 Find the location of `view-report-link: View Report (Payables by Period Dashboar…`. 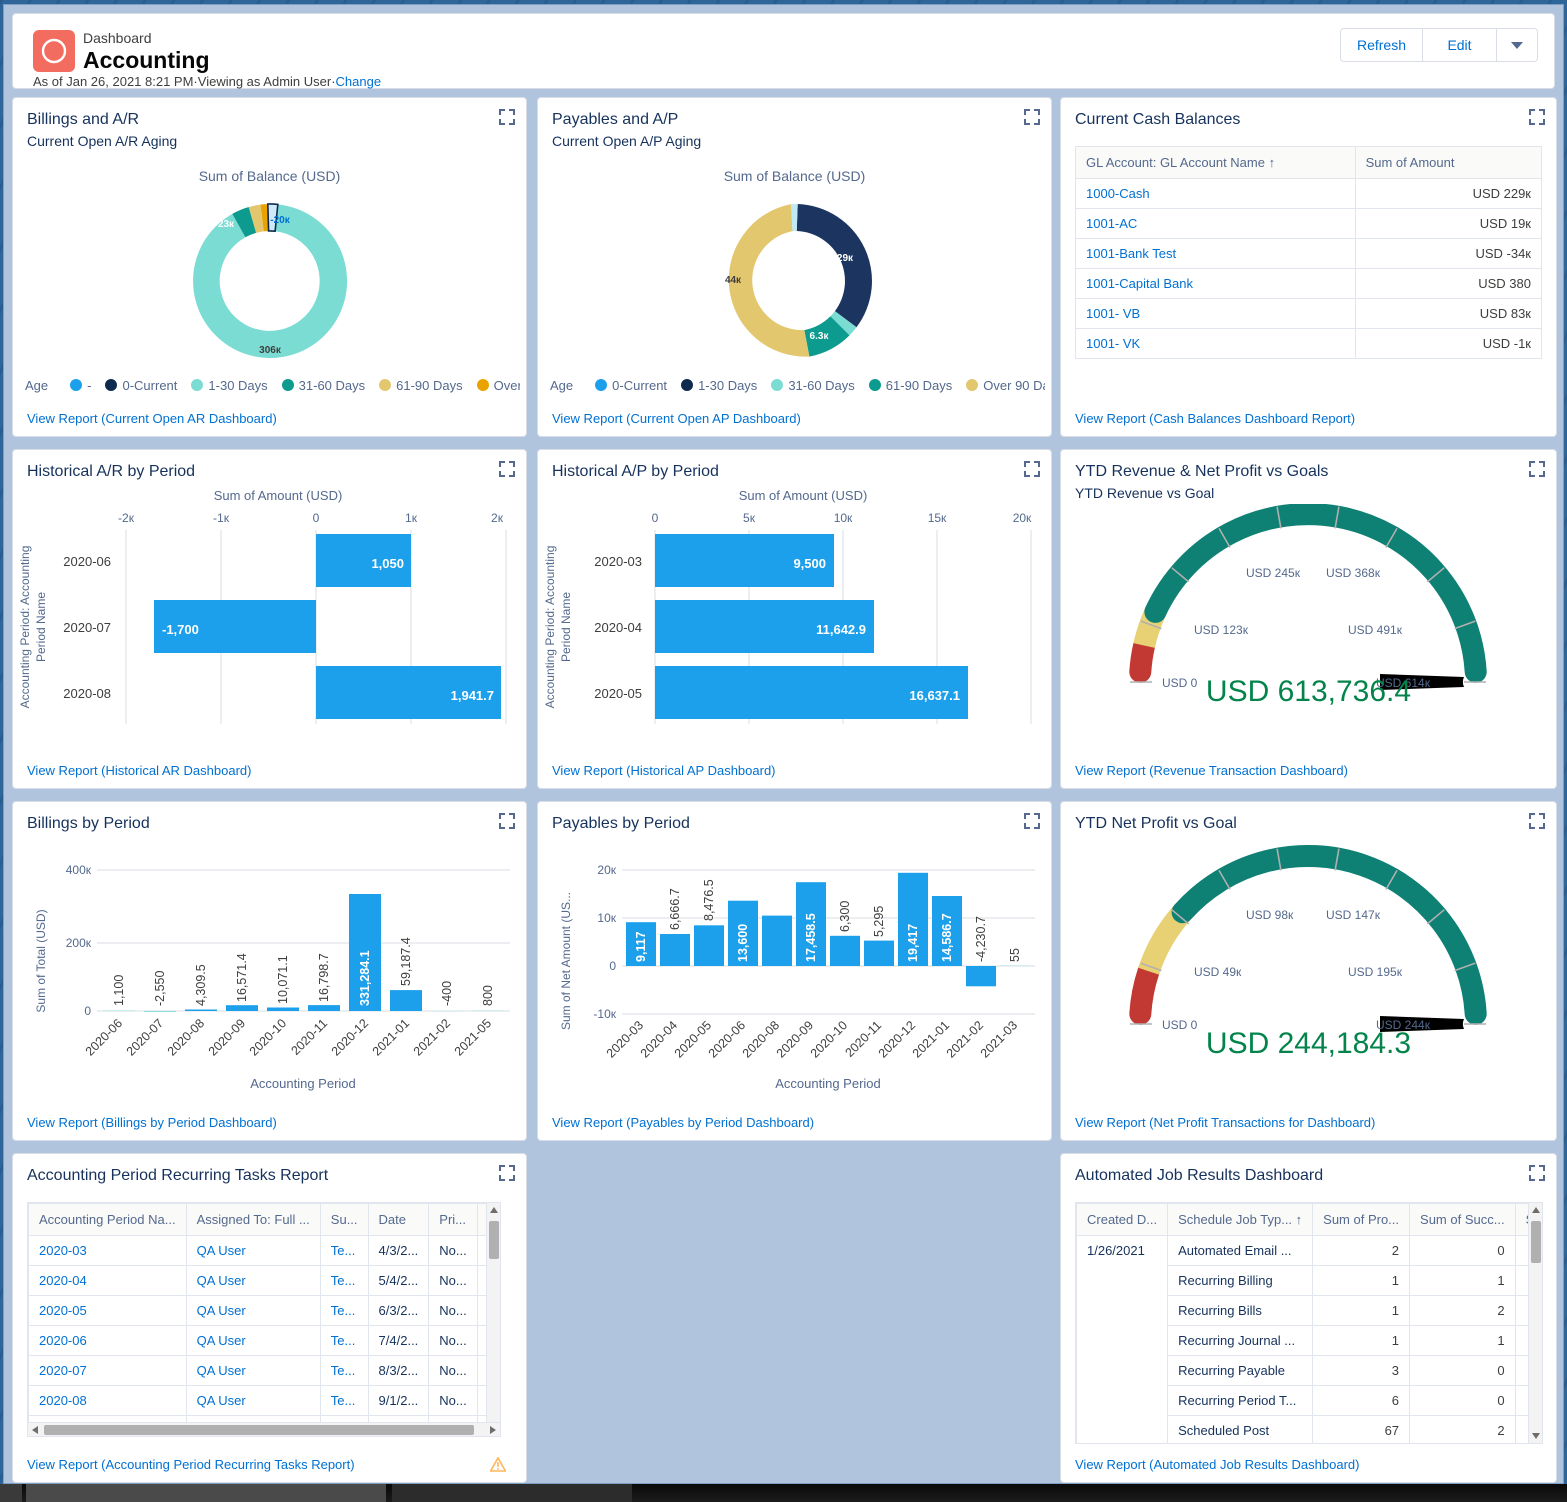

view-report-link: View Report (Payables by Period Dashboar… is located at coordinates (683, 1122).